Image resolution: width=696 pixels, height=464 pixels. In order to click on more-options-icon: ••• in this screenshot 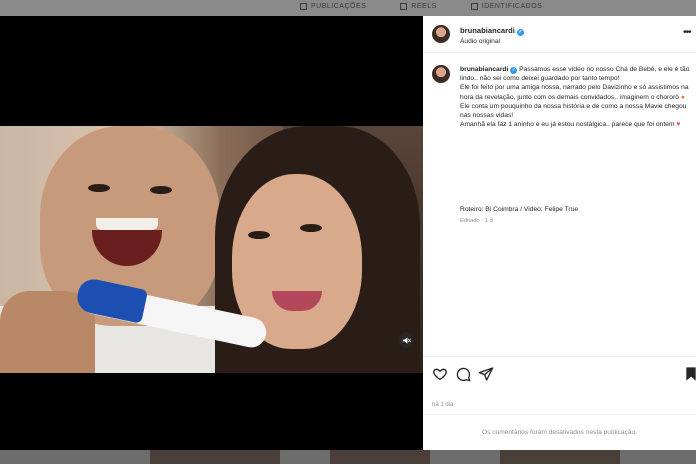, I will do `click(687, 32)`.